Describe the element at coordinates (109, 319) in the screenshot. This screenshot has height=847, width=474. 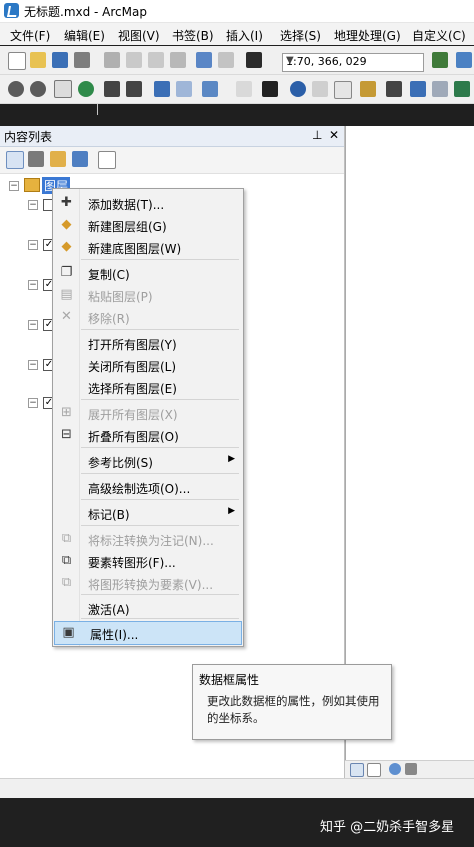
I see `context-menu-item-label: 移除(R)` at that location.